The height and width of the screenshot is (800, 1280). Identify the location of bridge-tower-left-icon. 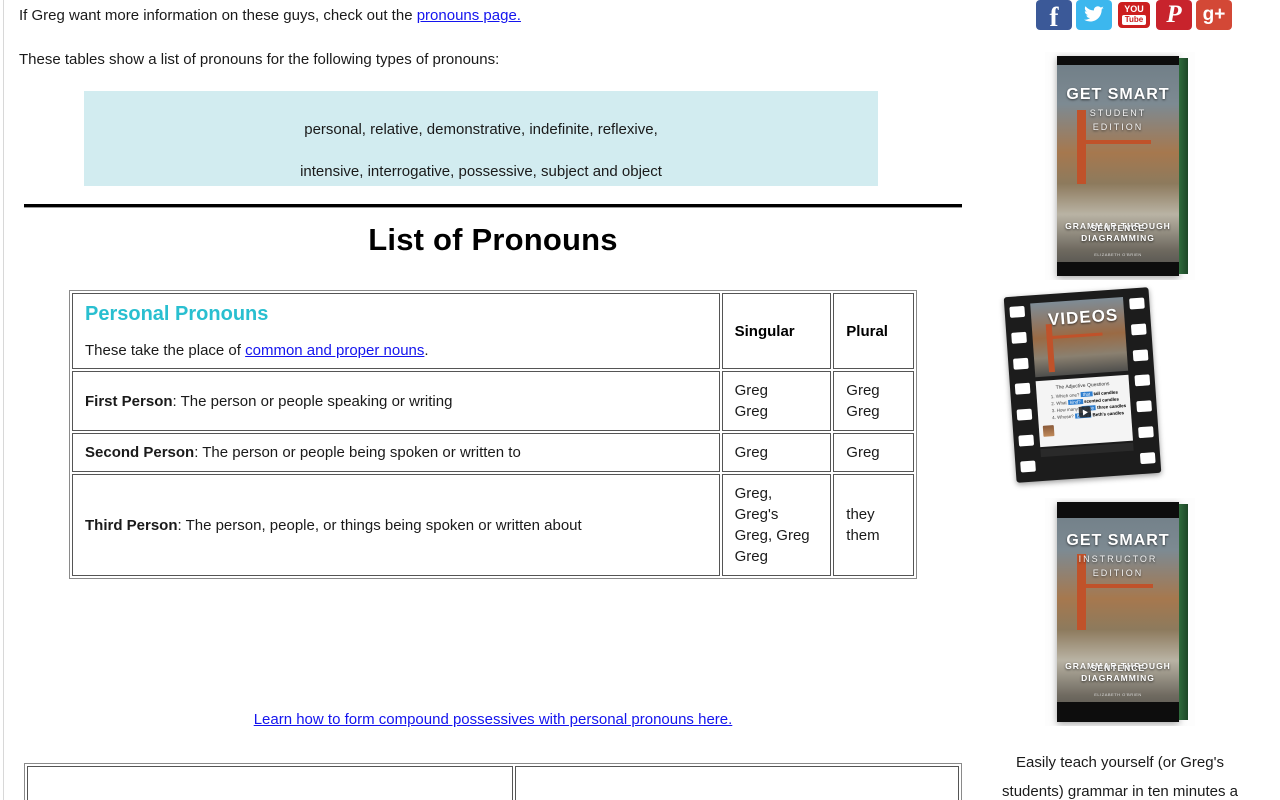
(1081, 592).